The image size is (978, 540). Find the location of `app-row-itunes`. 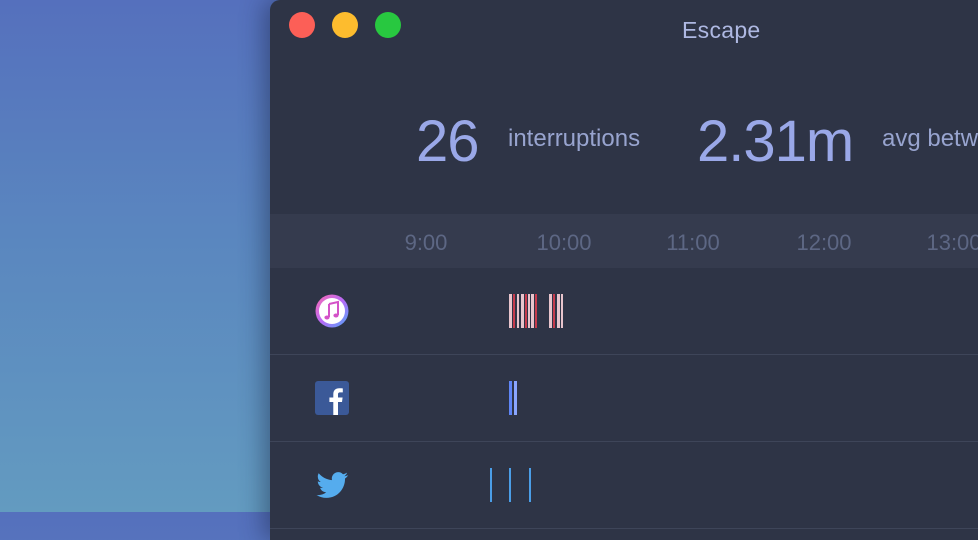

app-row-itunes is located at coordinates (624, 311).